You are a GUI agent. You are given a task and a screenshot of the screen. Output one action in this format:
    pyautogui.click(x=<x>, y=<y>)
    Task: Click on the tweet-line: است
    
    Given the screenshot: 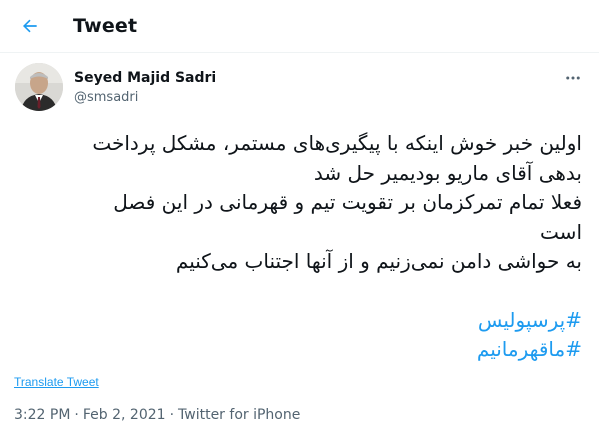 What is the action you would take?
    pyautogui.click(x=561, y=231)
    